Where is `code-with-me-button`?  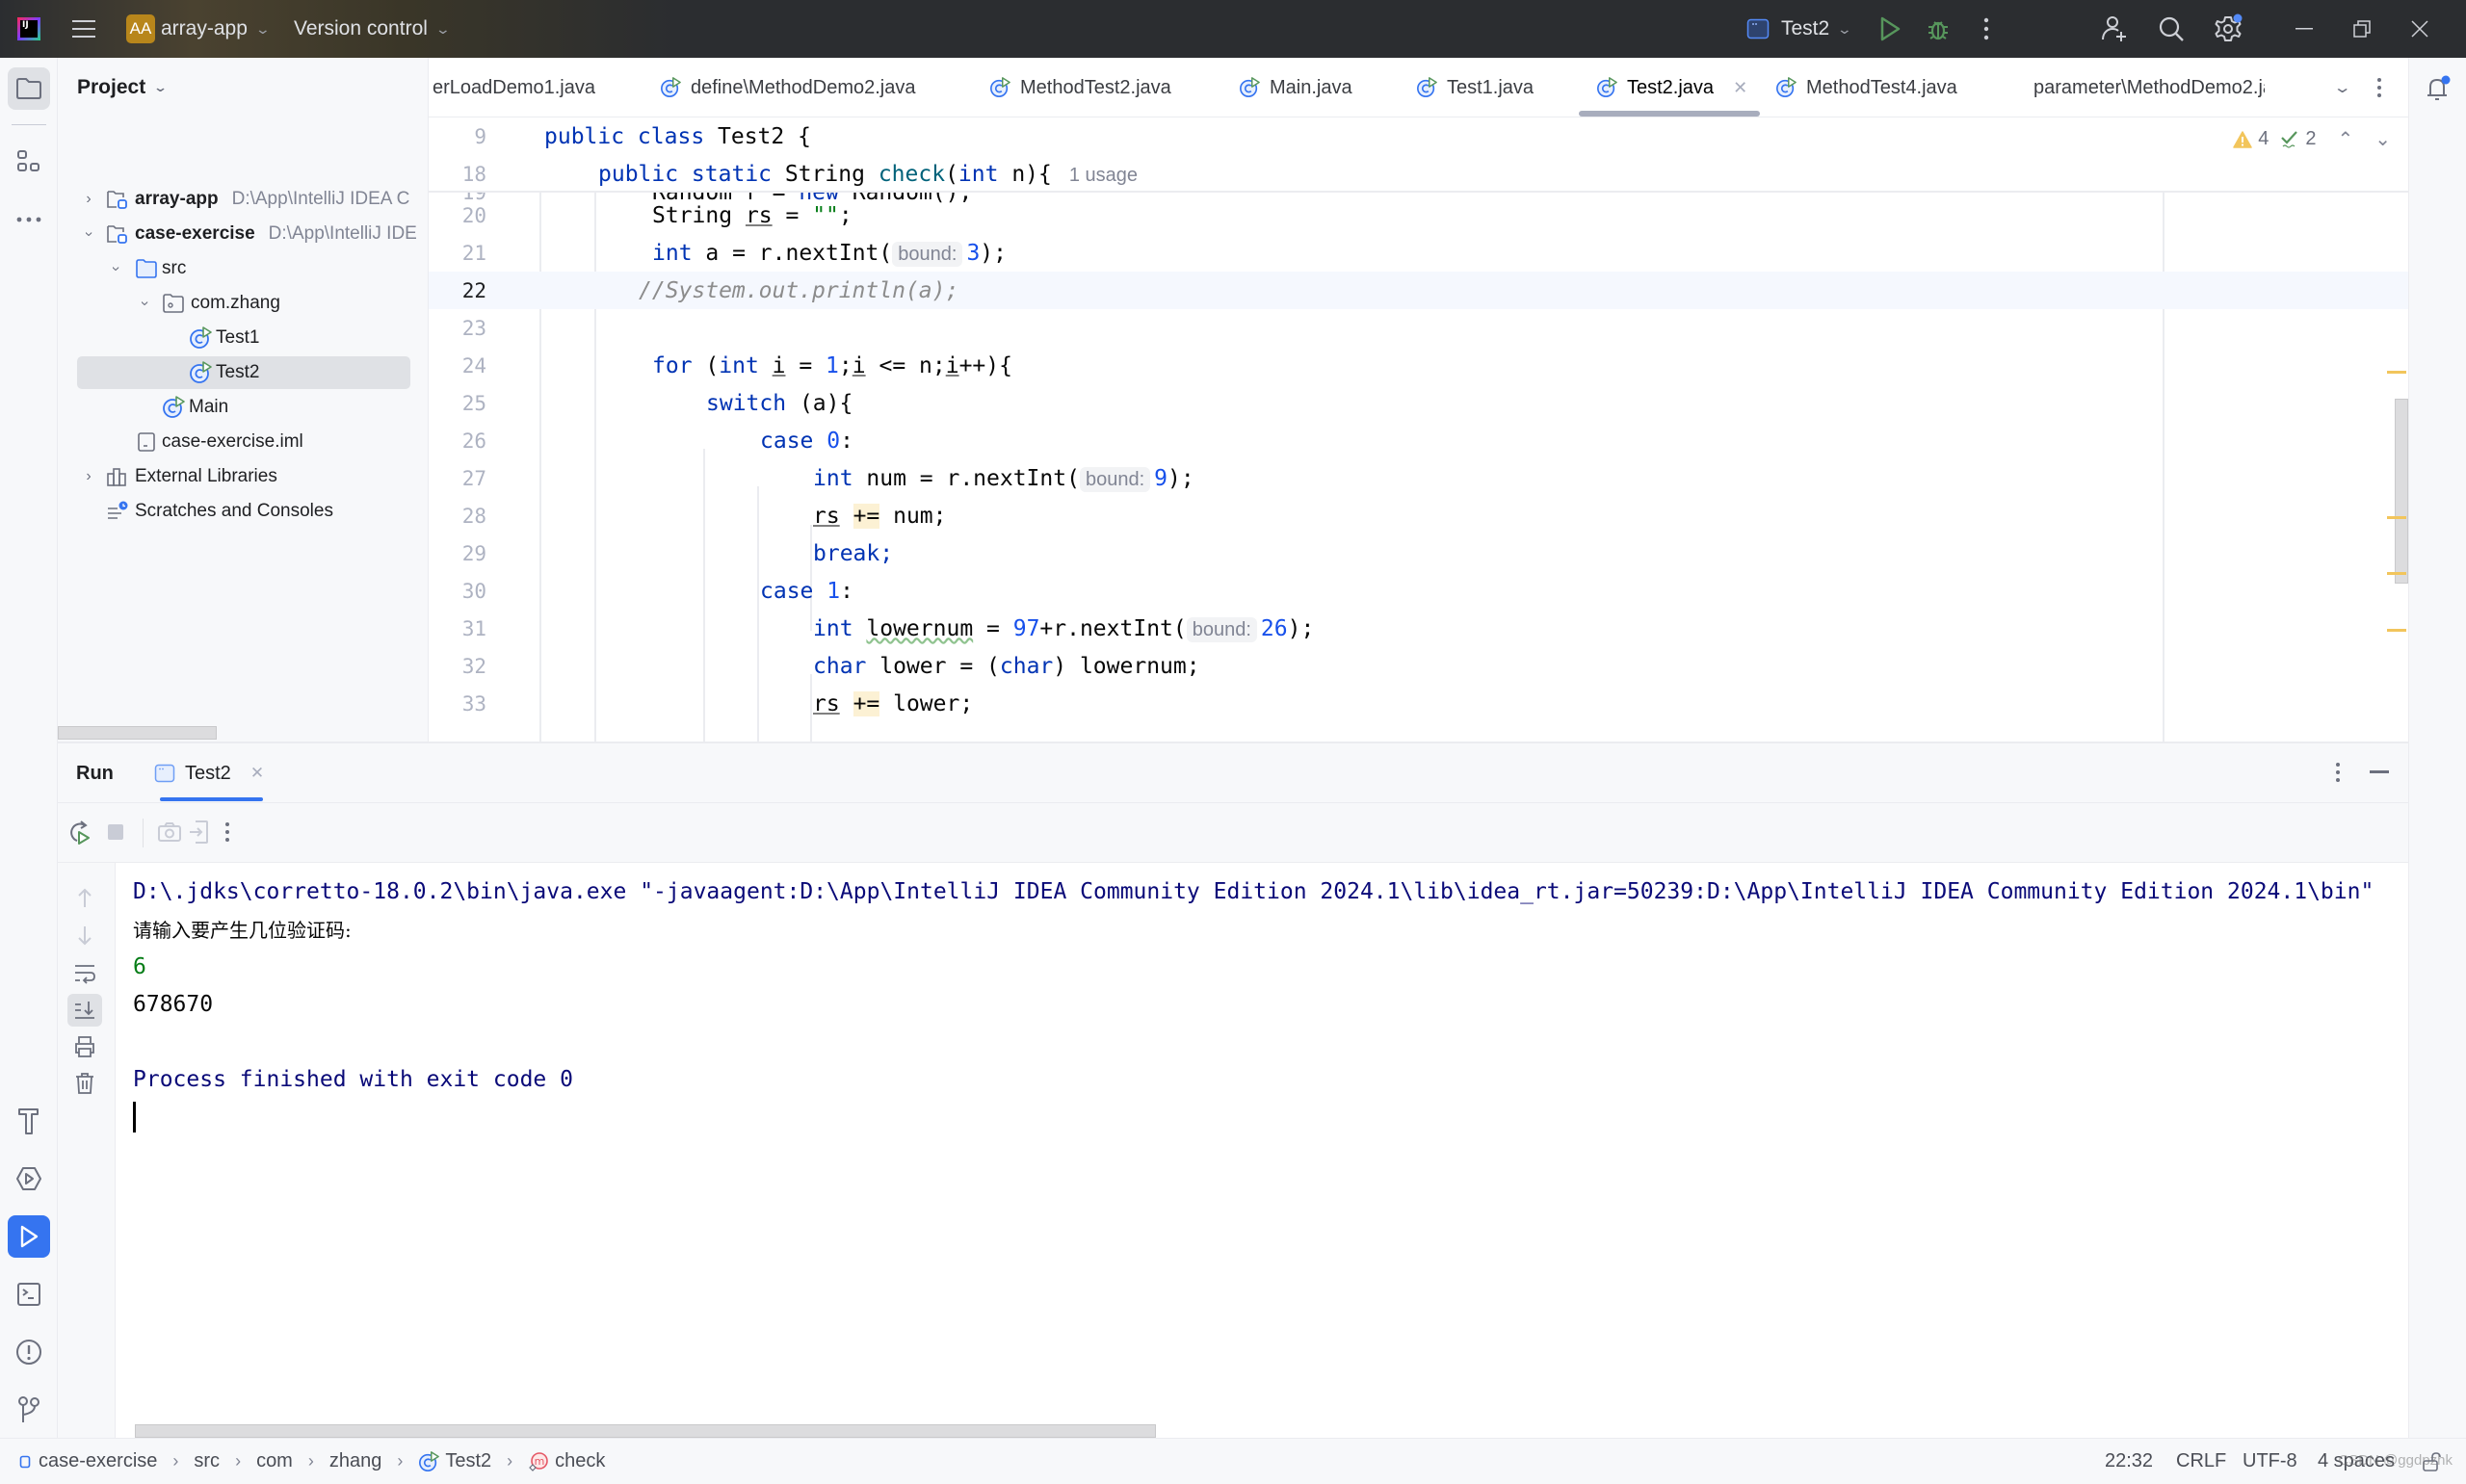 code-with-me-button is located at coordinates (2114, 29).